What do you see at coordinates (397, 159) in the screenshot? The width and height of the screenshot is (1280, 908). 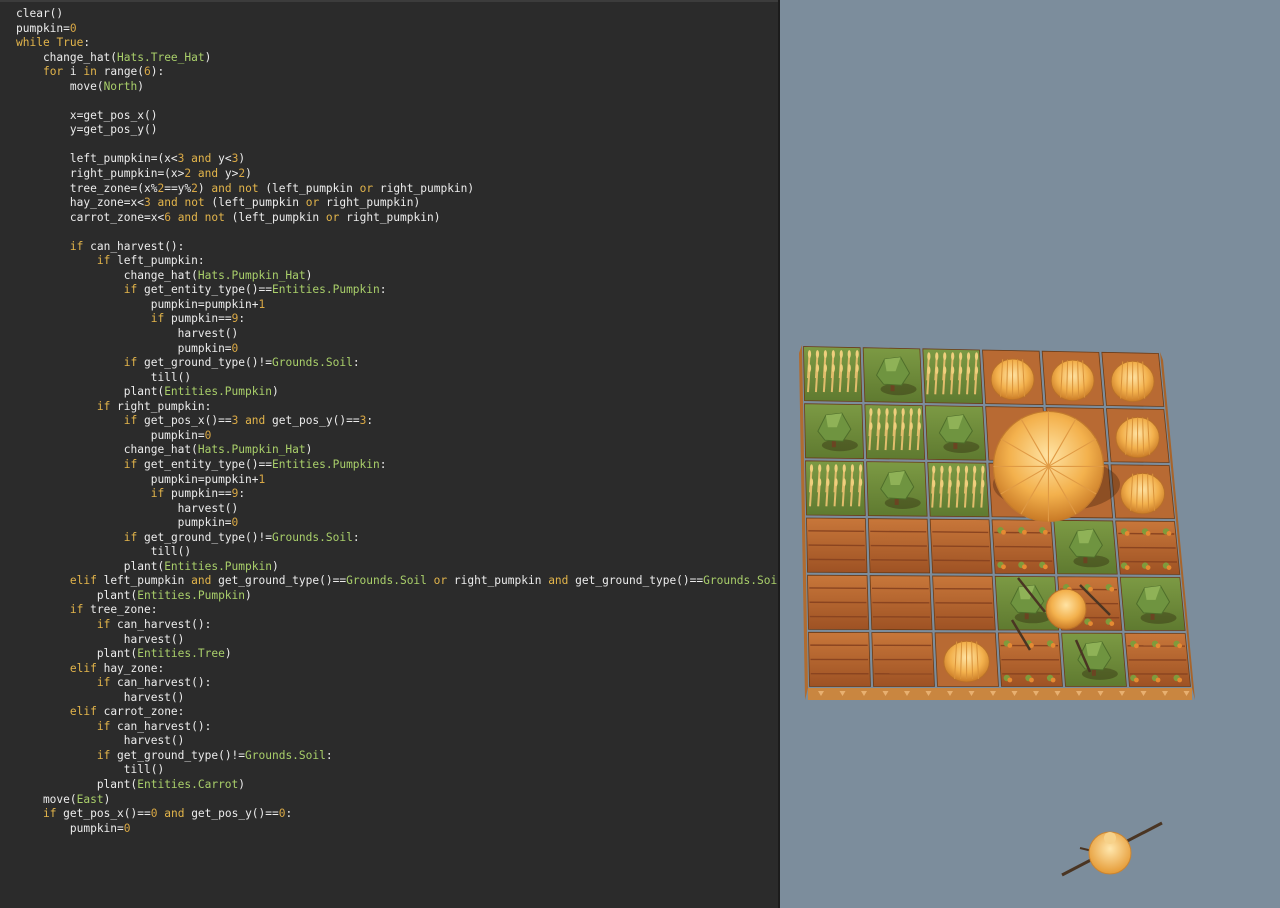 I see `code-line: left_pumpkin=(x<3 and y<3)` at bounding box center [397, 159].